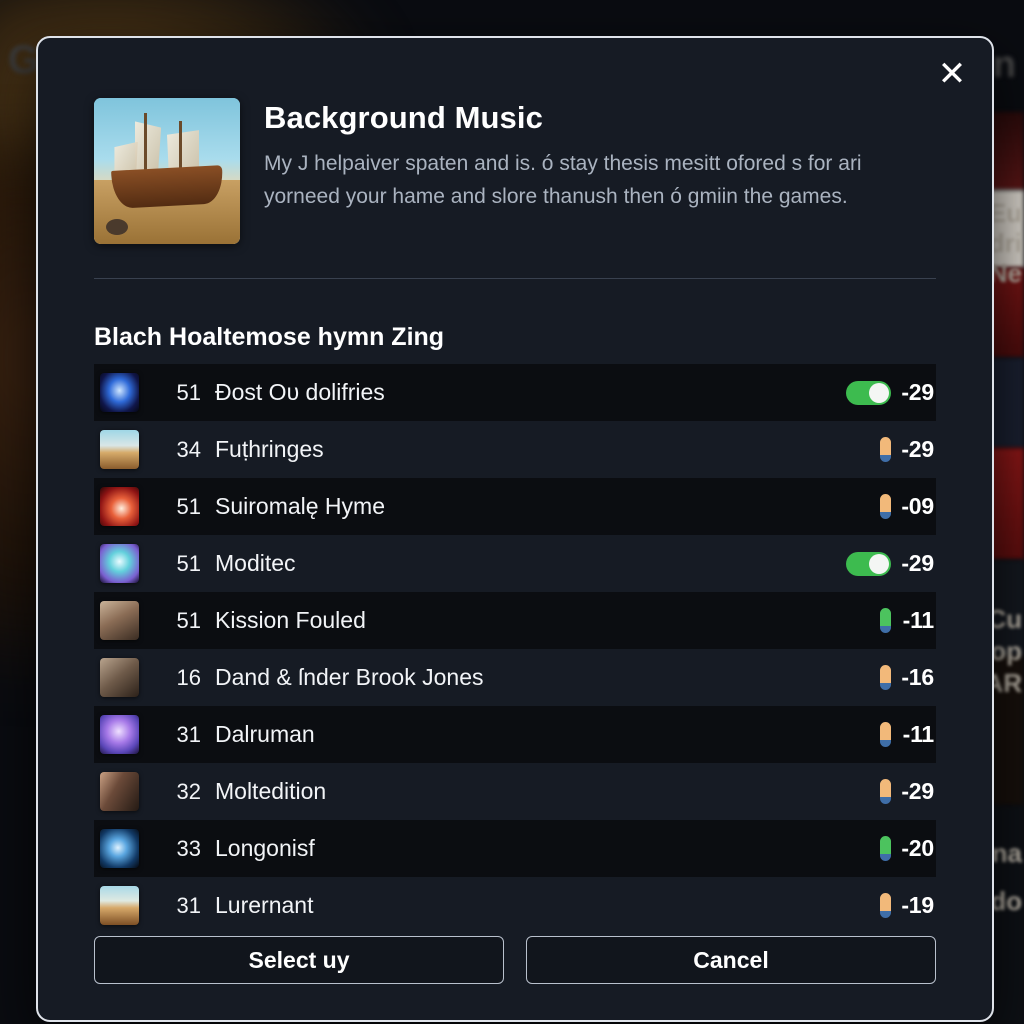 This screenshot has width=1024, height=1024. I want to click on track-label: Moditec, so click(255, 563).